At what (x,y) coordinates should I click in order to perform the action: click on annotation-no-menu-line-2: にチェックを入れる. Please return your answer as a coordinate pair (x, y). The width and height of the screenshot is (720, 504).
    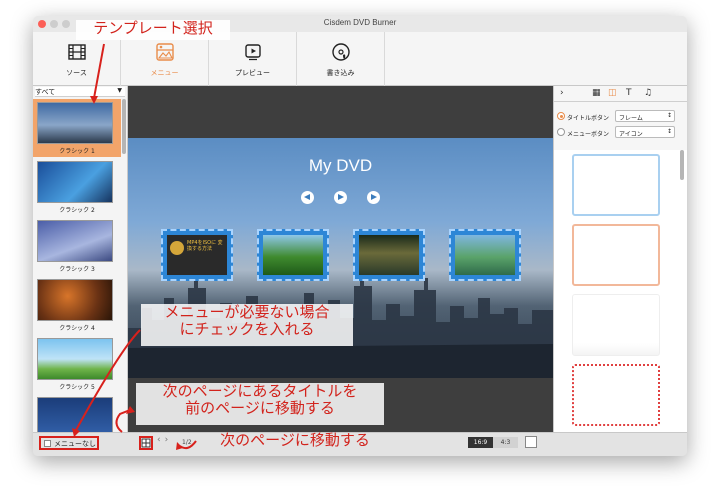
    Looking at the image, I should click on (247, 329).